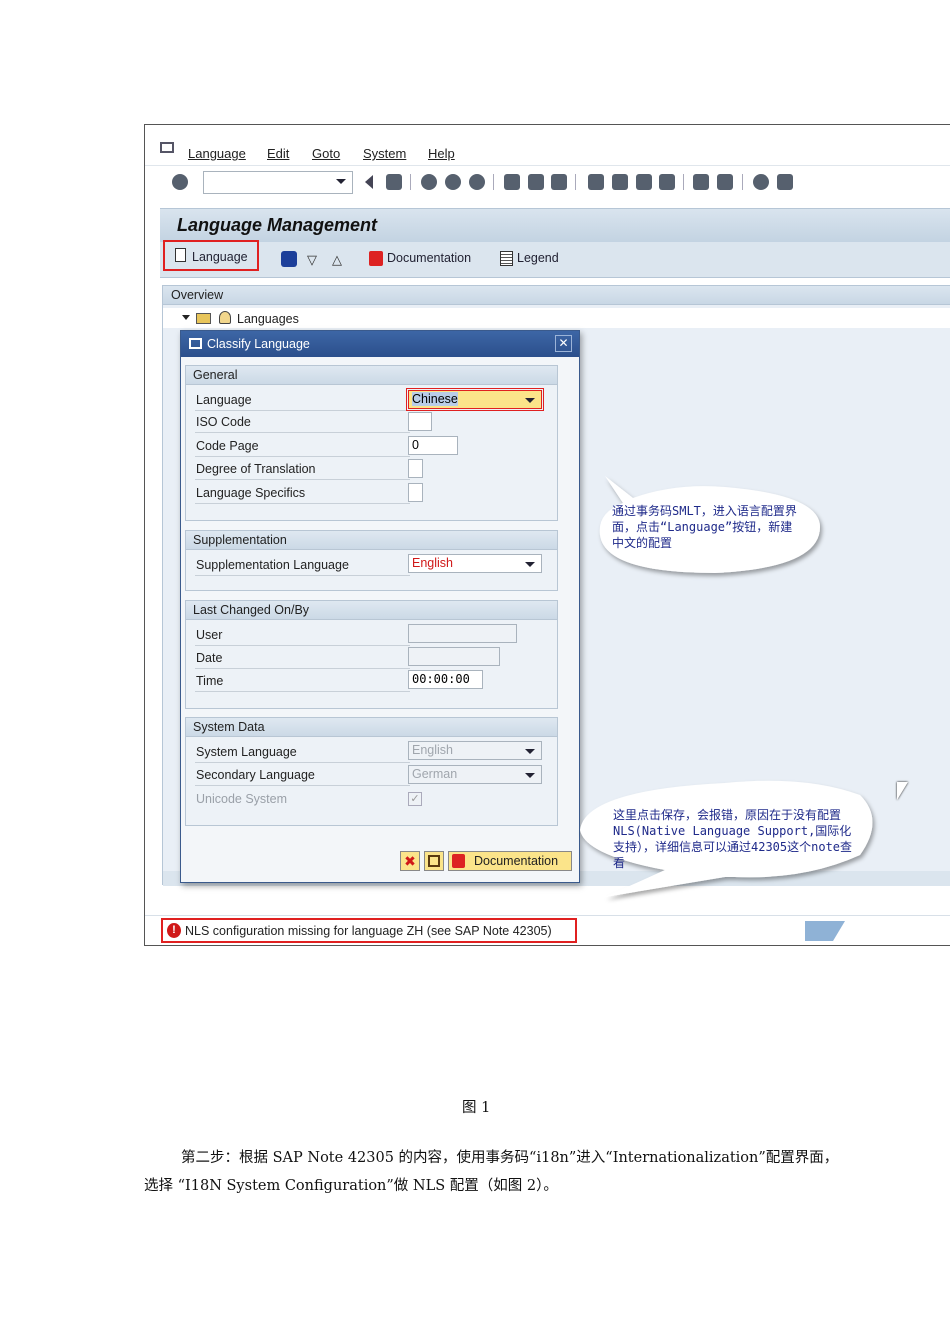  What do you see at coordinates (203, 318) in the screenshot?
I see `folder-icon` at bounding box center [203, 318].